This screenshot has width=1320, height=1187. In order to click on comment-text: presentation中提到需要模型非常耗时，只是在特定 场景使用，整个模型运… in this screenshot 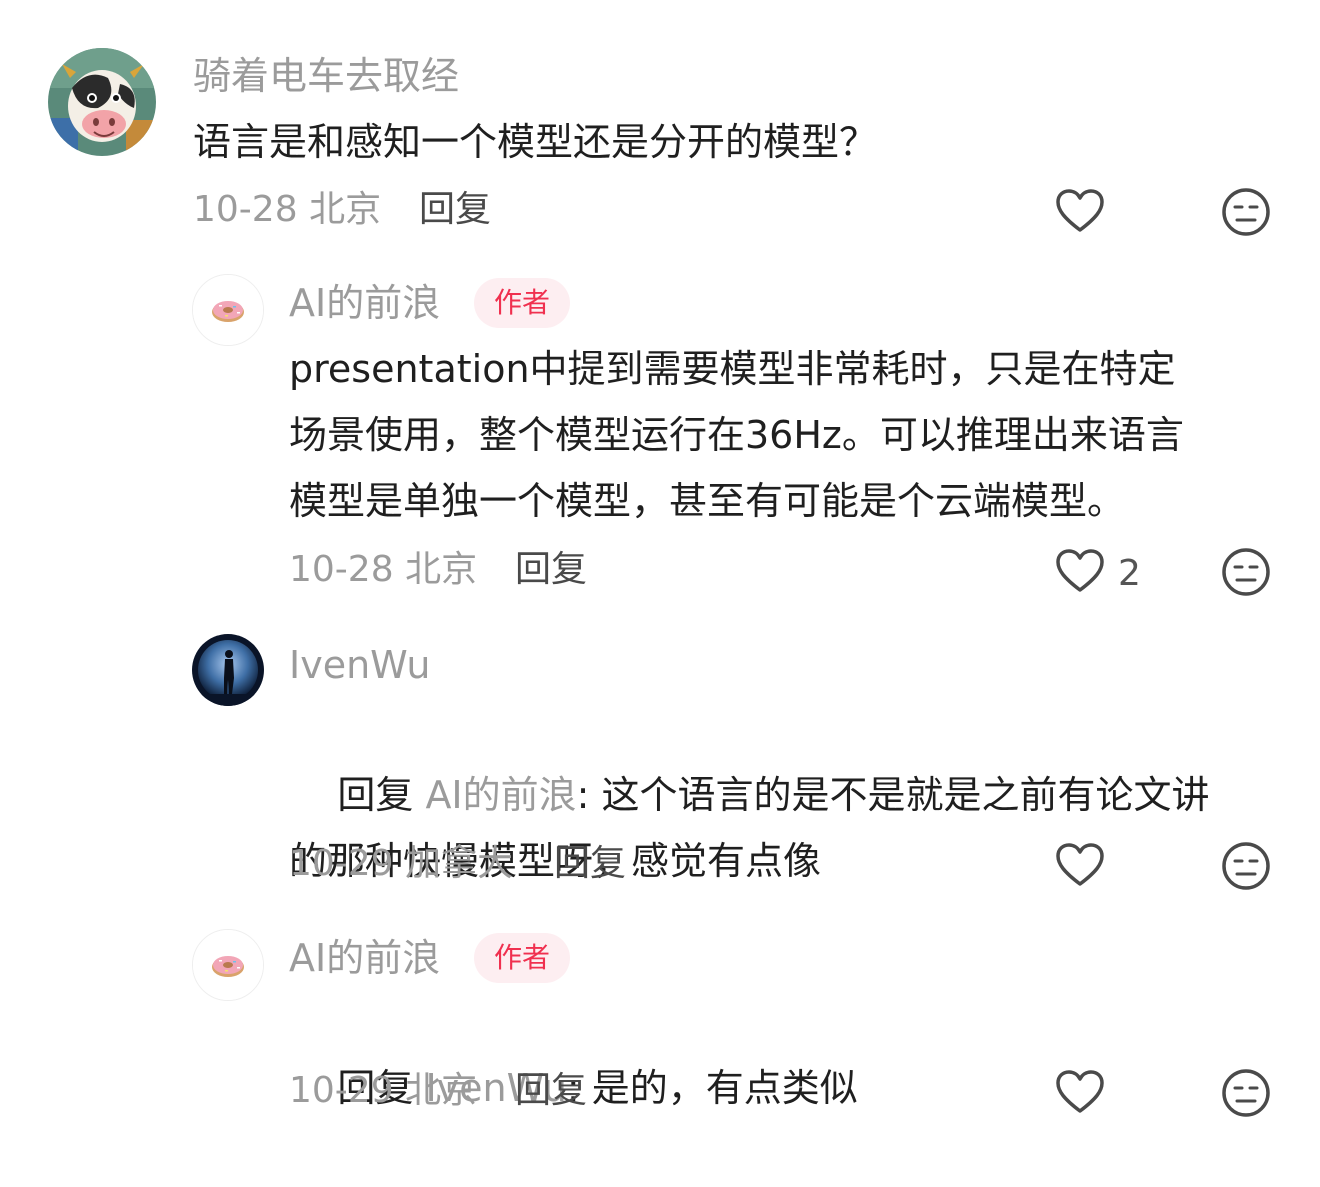, I will do `click(736, 435)`.